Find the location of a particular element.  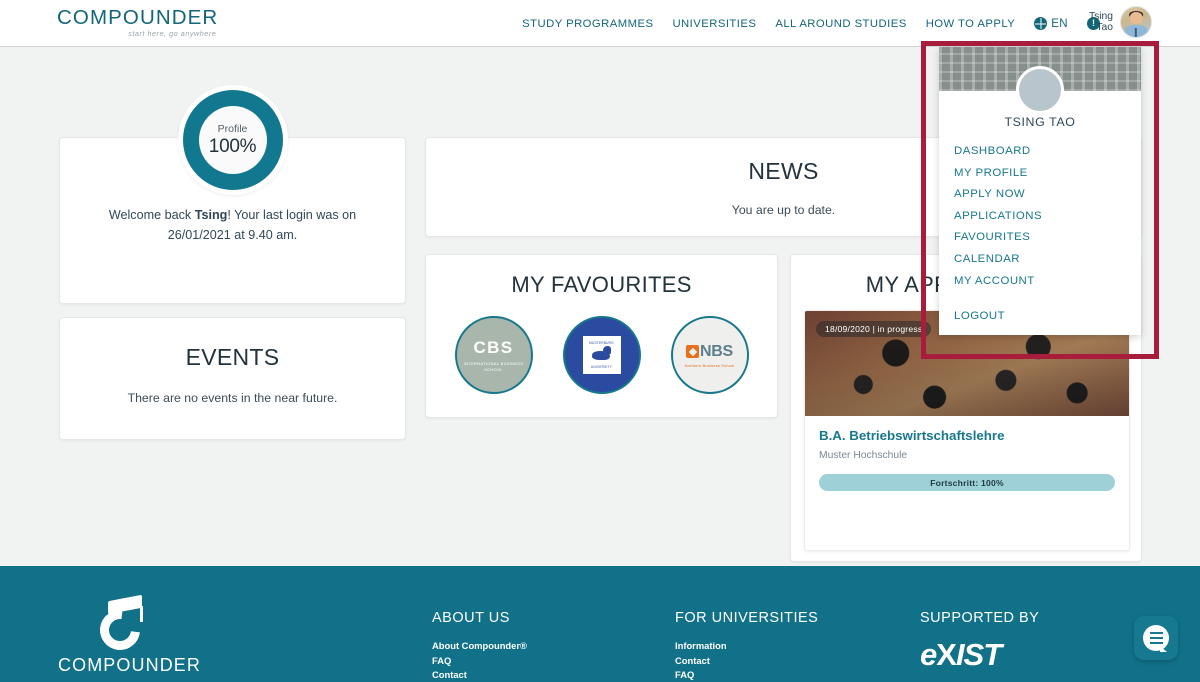

exist-logo: eXIST is located at coordinates (979, 655).